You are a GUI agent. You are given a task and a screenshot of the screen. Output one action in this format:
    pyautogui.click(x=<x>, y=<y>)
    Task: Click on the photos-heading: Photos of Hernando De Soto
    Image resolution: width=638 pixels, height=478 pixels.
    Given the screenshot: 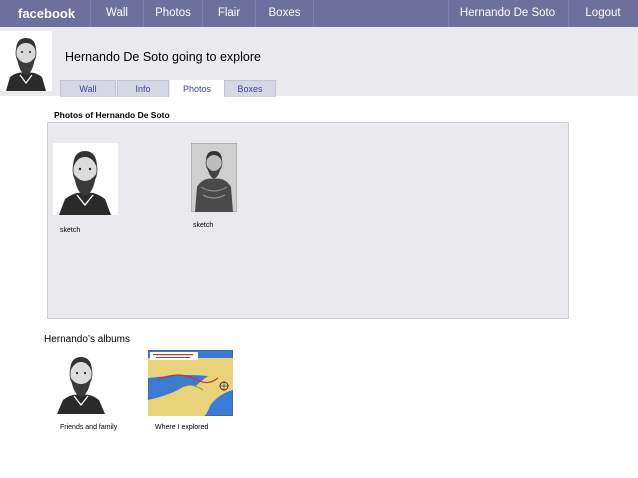 What is the action you would take?
    pyautogui.click(x=112, y=115)
    